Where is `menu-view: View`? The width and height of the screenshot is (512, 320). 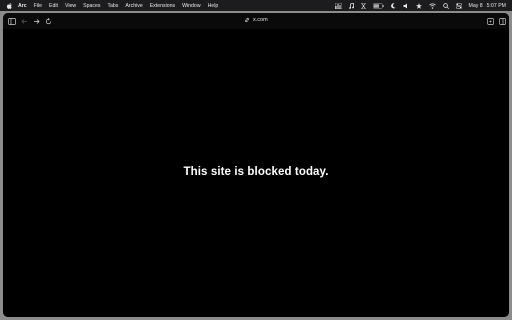
menu-view: View is located at coordinates (70, 6).